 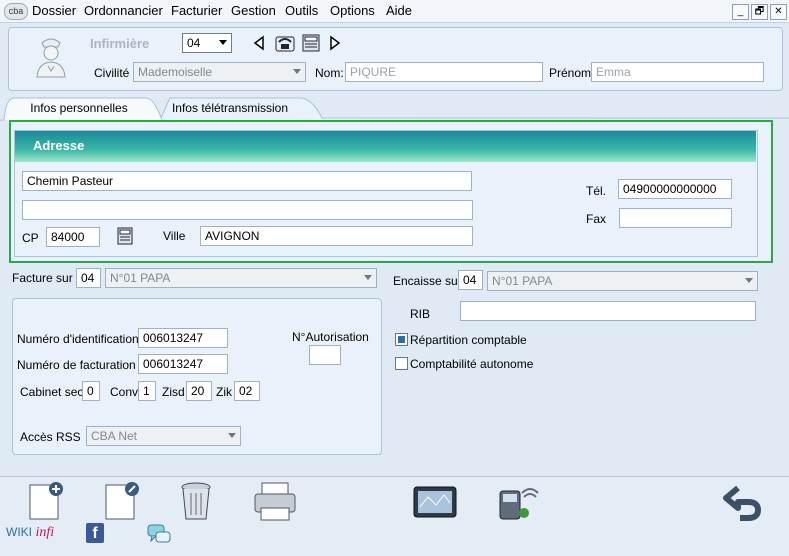 What do you see at coordinates (335, 43) in the screenshot?
I see `next-arrow-icon` at bounding box center [335, 43].